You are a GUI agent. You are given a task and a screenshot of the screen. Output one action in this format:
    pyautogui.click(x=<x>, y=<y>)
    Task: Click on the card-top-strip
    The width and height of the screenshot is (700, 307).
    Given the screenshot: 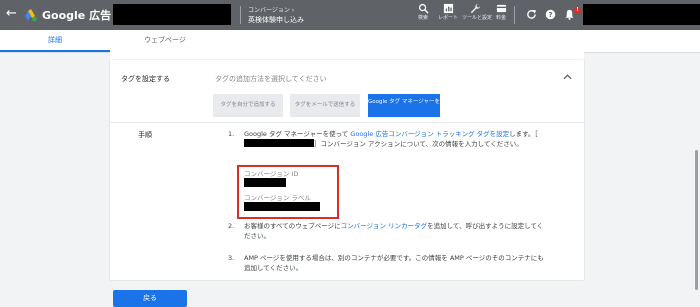 What is the action you would take?
    pyautogui.click(x=347, y=56)
    